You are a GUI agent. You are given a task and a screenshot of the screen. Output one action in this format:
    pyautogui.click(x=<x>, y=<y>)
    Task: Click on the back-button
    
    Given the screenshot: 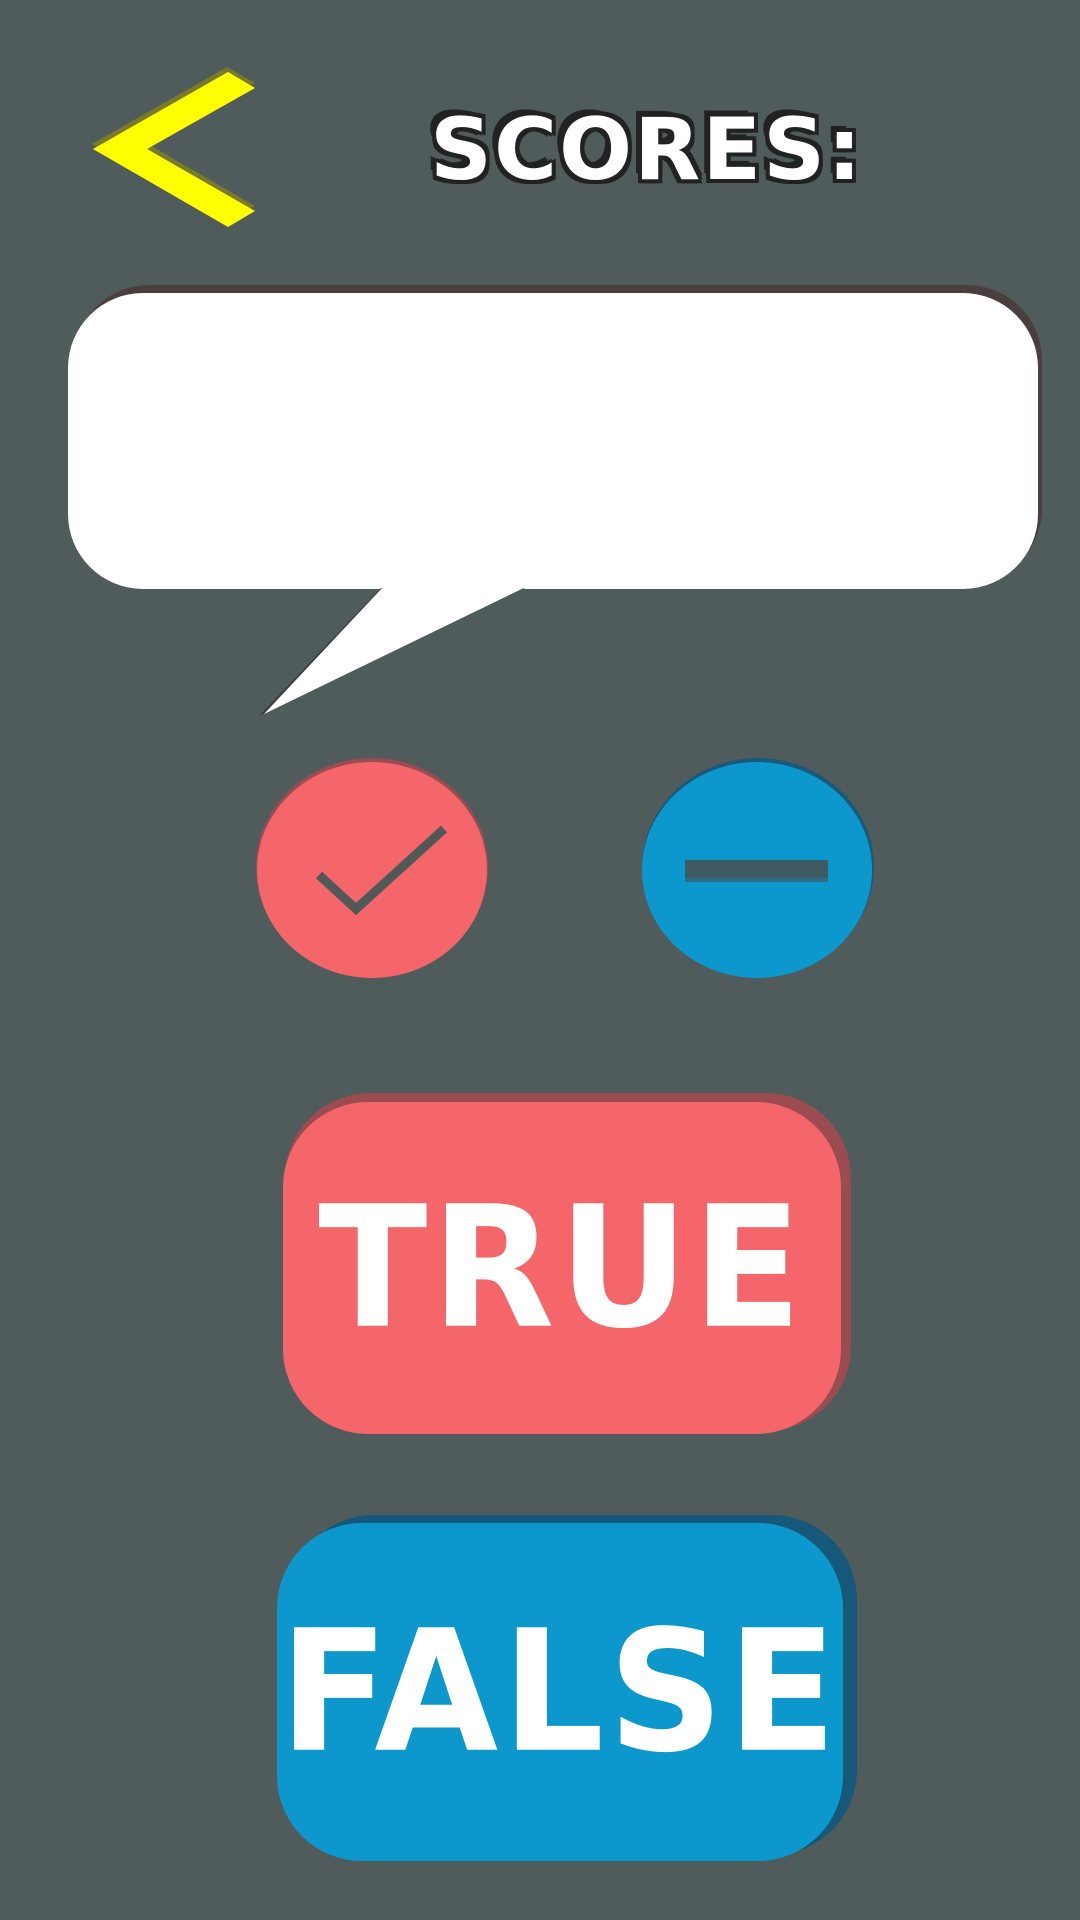 What is the action you would take?
    pyautogui.click(x=175, y=152)
    